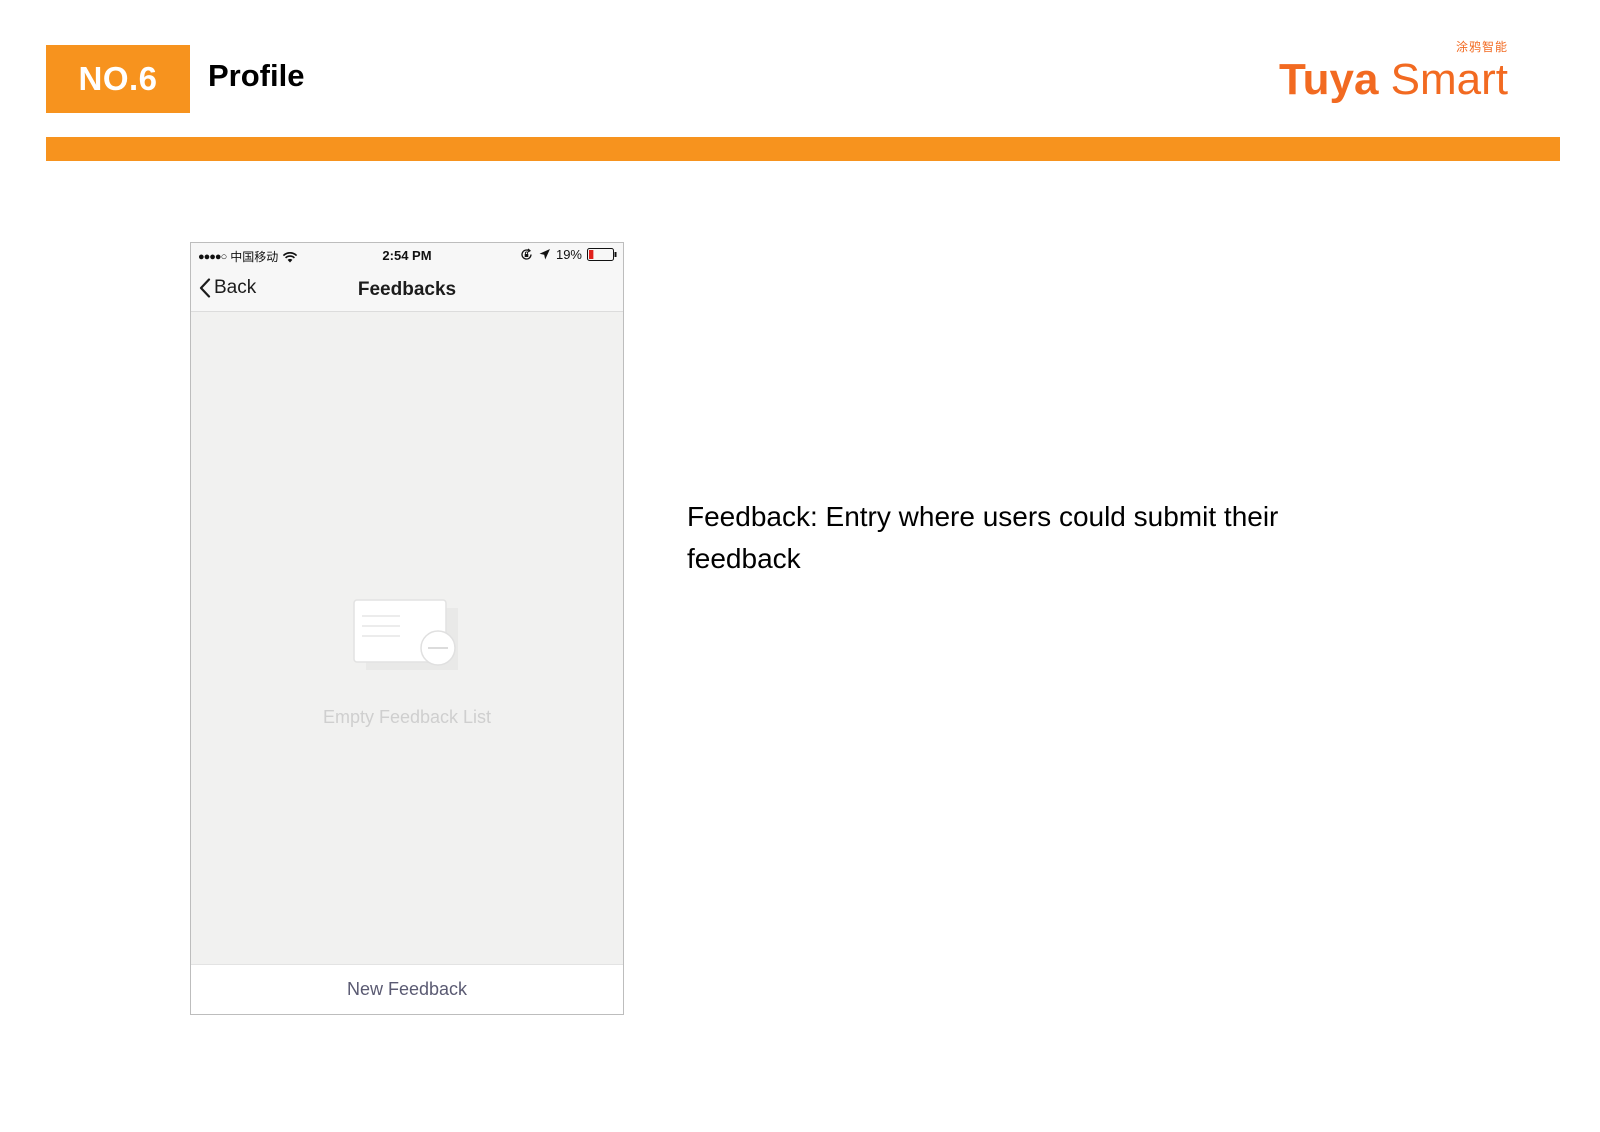 This screenshot has width=1600, height=1132. I want to click on slide-number-text: NO.6, so click(118, 78).